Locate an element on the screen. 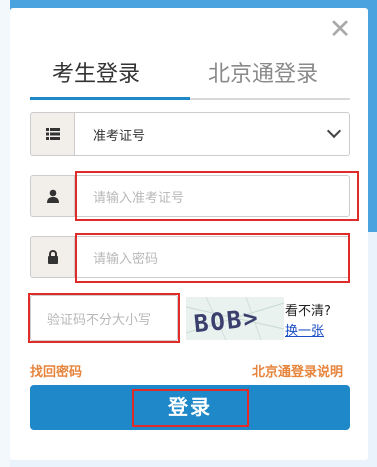  exam-id-highlight is located at coordinates (217, 196).